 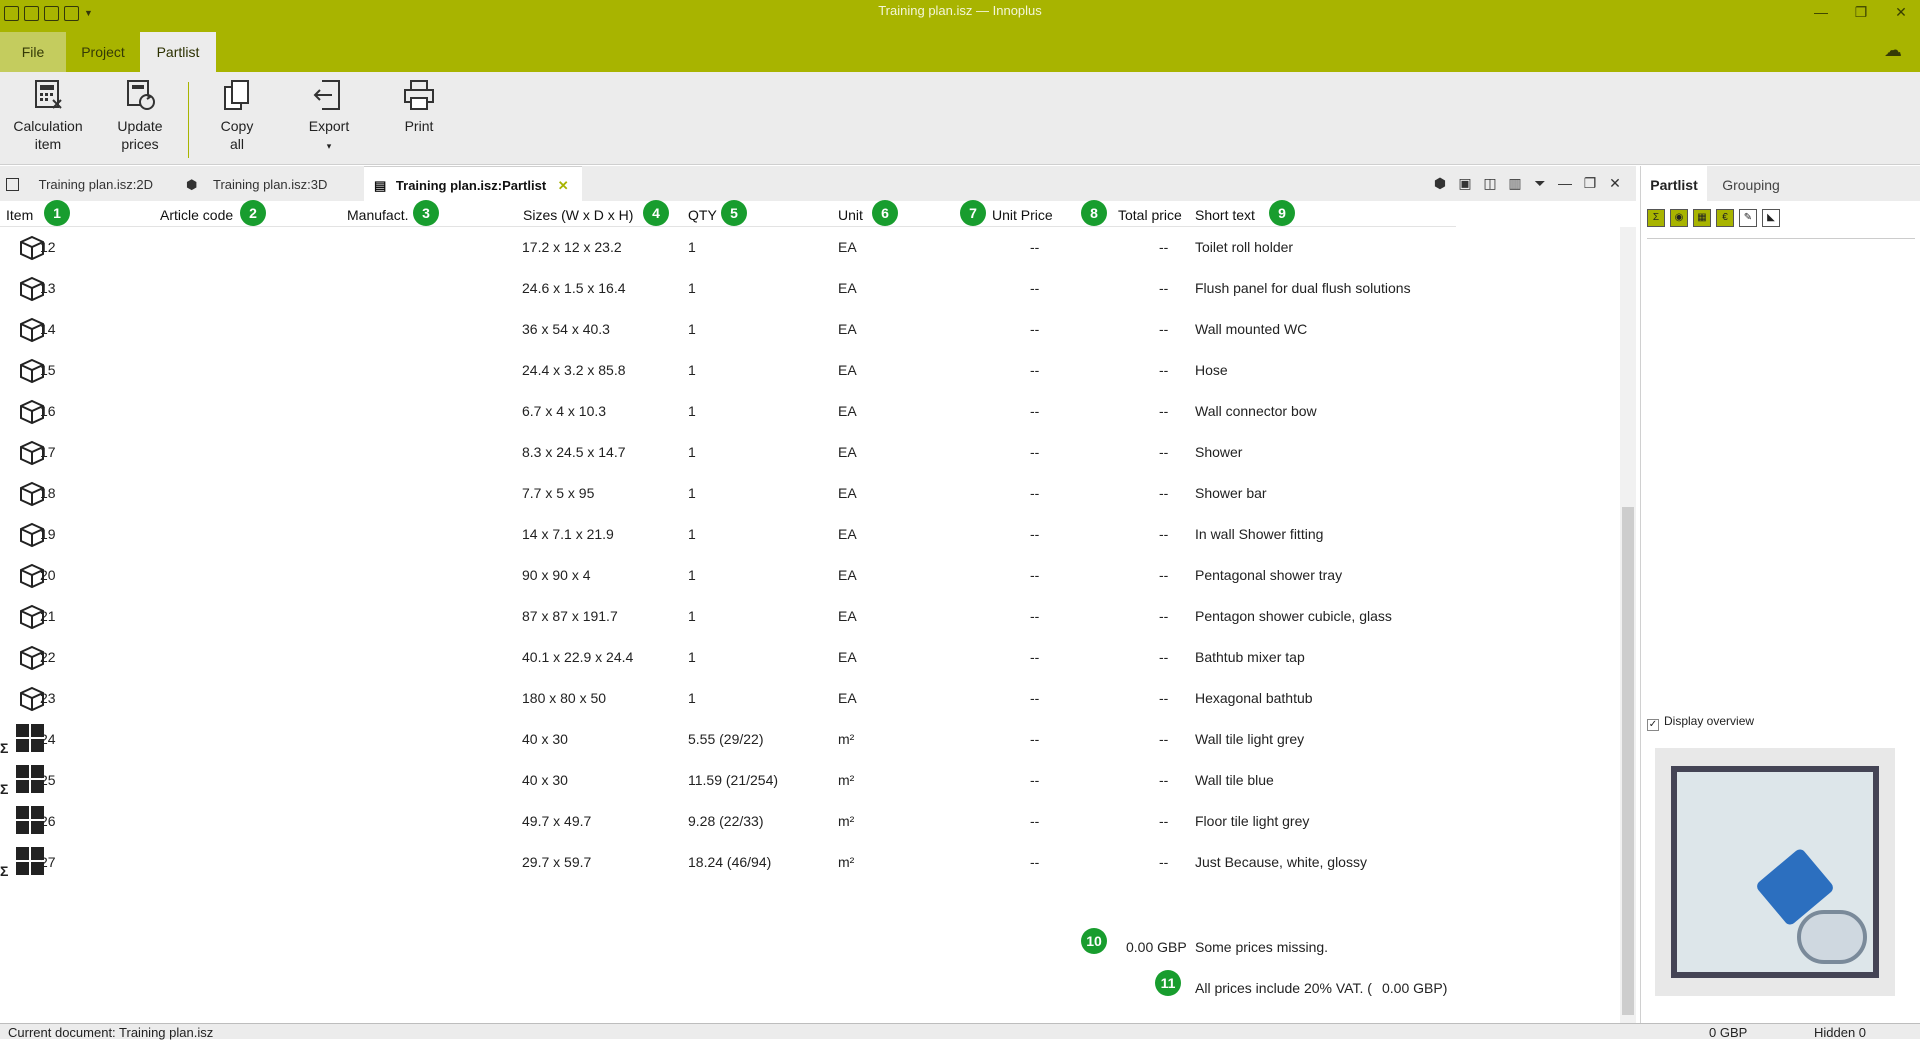 What do you see at coordinates (1861, 12) in the screenshot?
I see `restore-button: ❐` at bounding box center [1861, 12].